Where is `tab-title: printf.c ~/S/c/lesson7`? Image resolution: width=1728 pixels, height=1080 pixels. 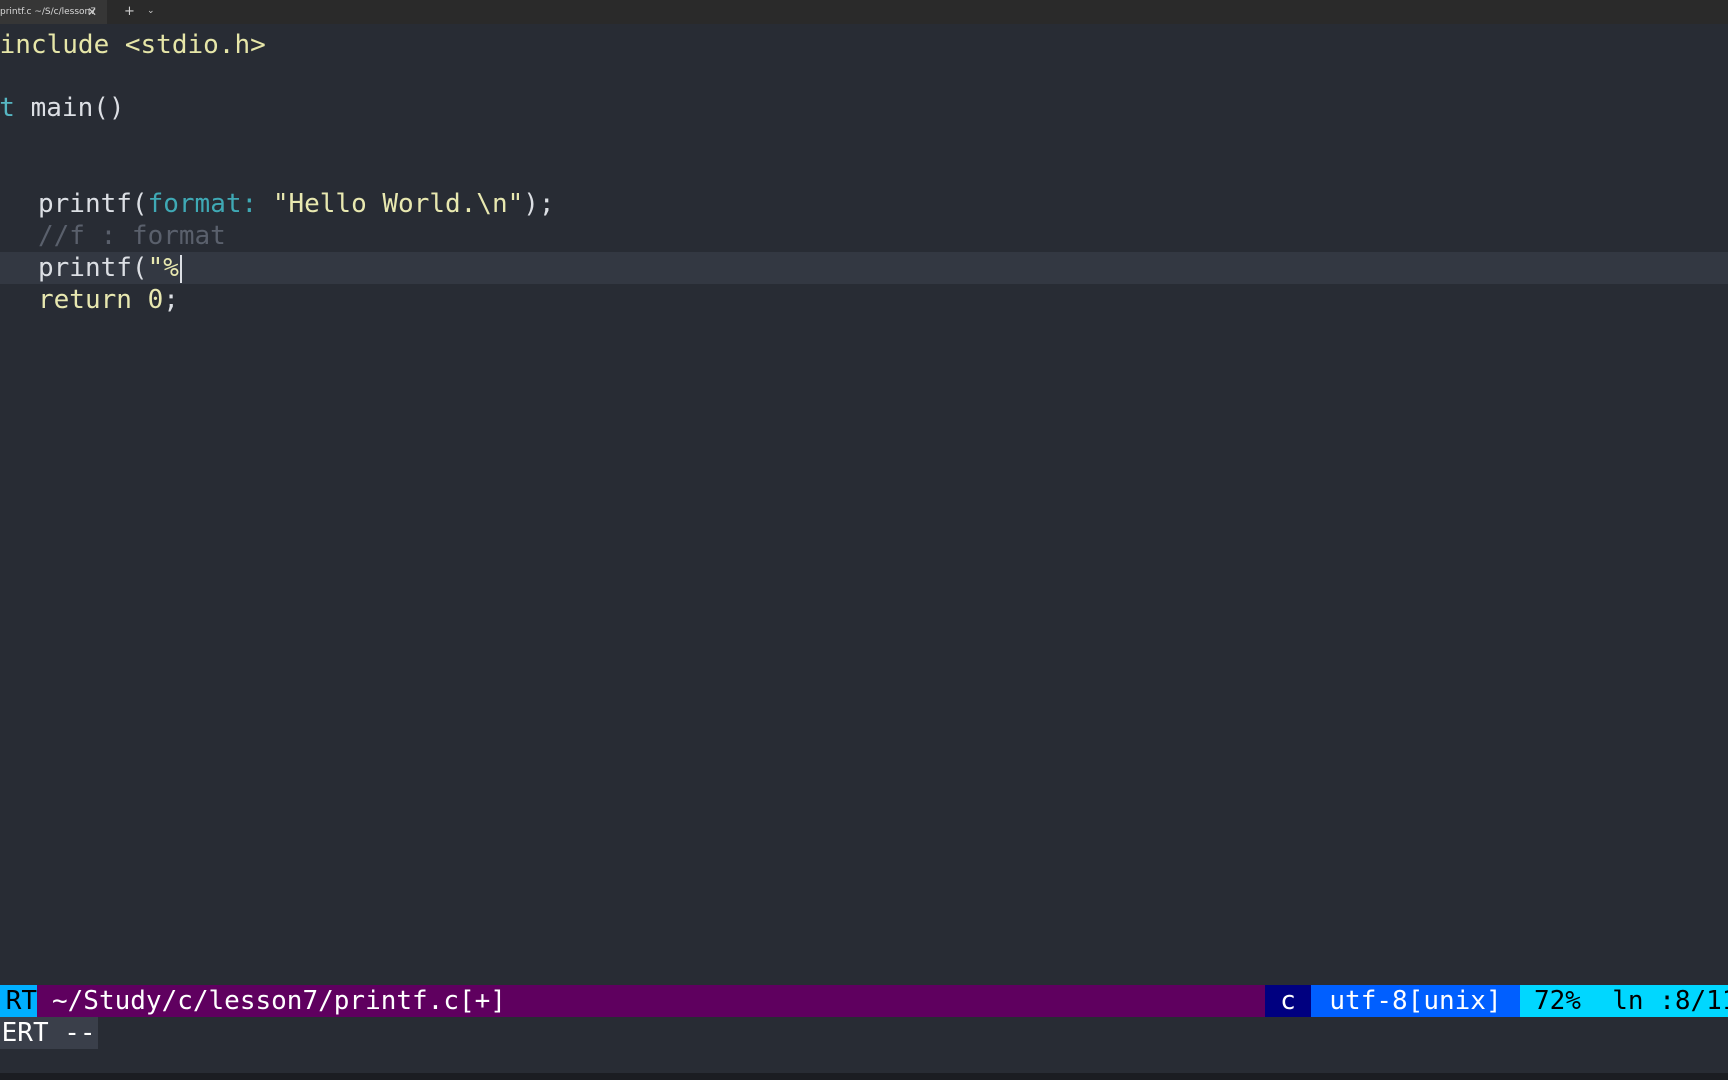
tab-title: printf.c ~/S/c/lesson7 is located at coordinates (48, 12).